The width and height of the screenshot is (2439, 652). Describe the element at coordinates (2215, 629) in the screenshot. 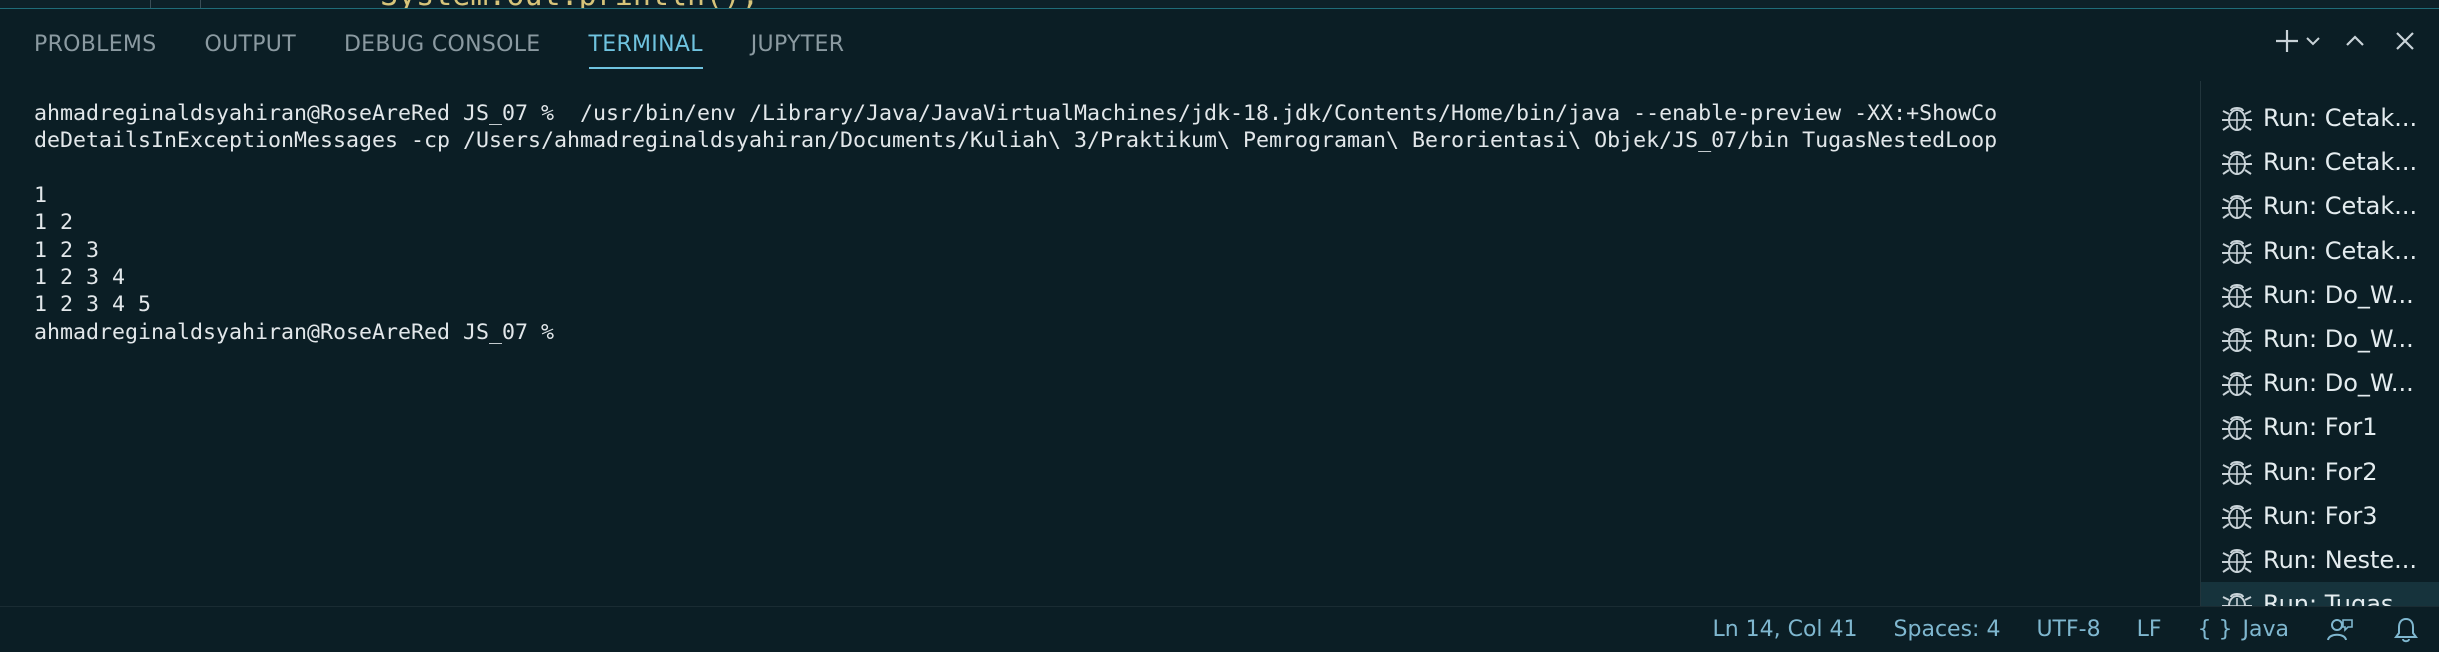

I see `braces-icon: { }` at that location.